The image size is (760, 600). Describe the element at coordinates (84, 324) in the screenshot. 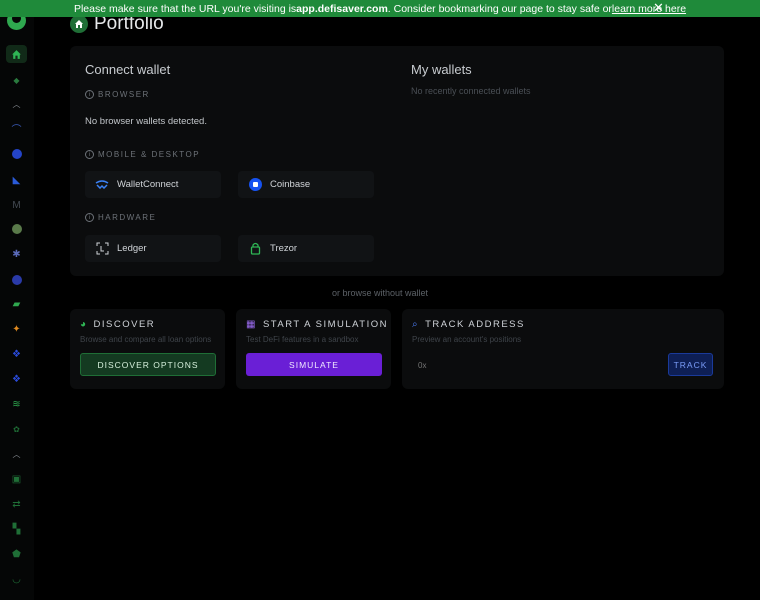

I see `compass-icon: ◕` at that location.